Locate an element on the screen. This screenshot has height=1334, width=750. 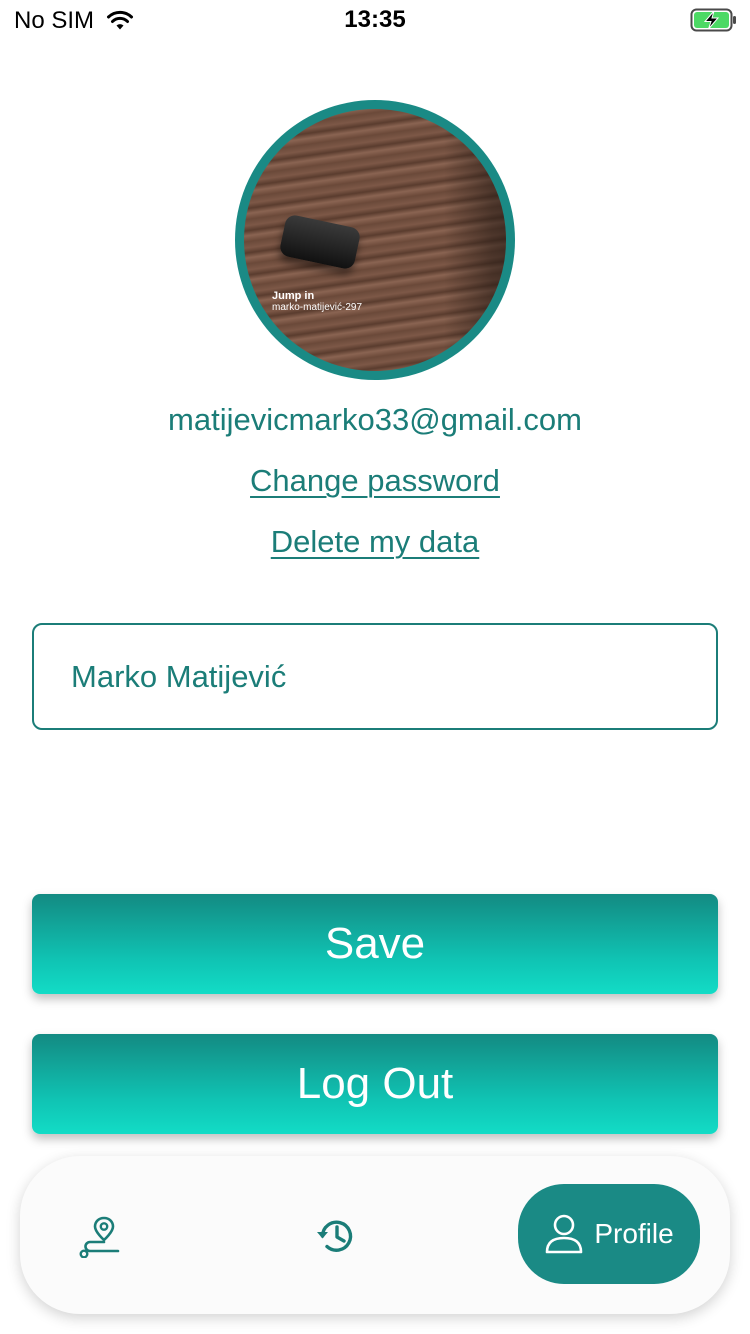
avatar-photo: Jump in marko-matijević-297 is located at coordinates (375, 240).